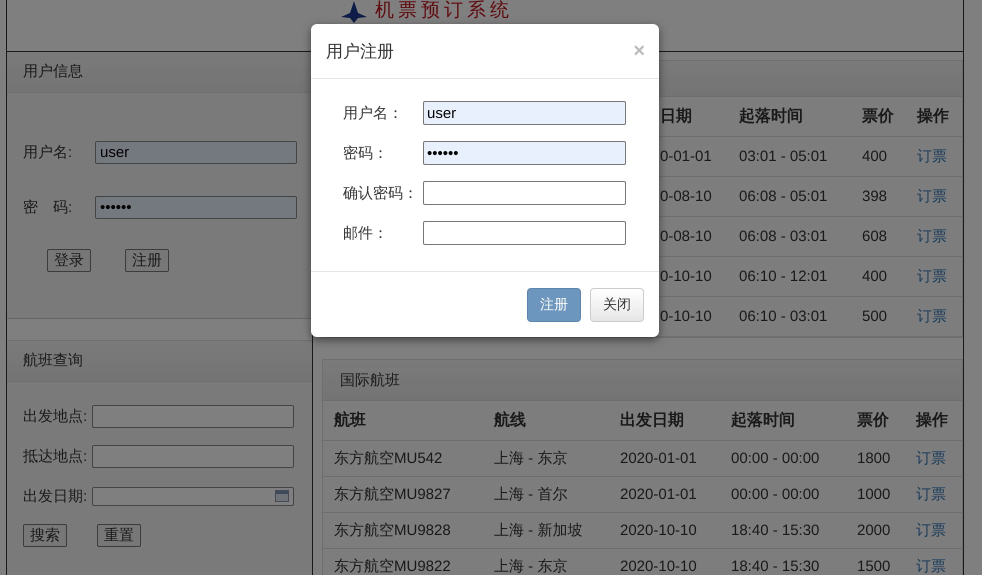 This screenshot has height=575, width=982. Describe the element at coordinates (55, 496) in the screenshot. I see `field-label: 出发日期:` at that location.